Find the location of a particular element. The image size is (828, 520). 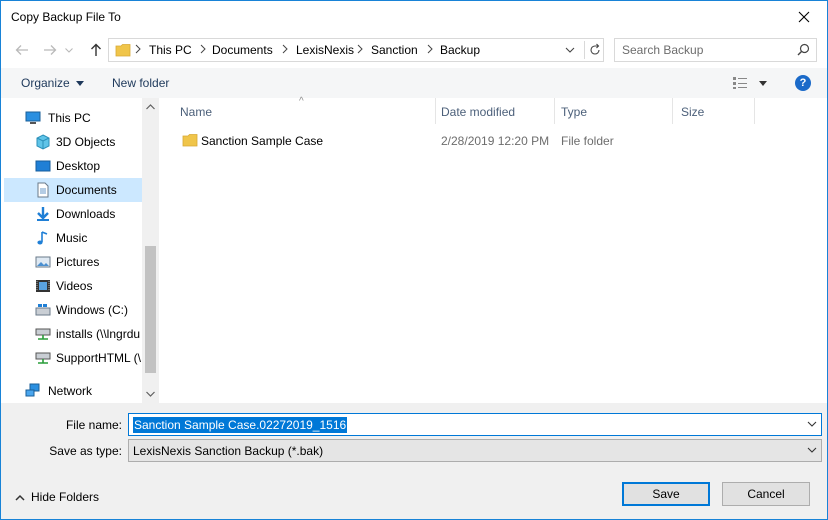

sidebar-item-label: This PC is located at coordinates (69, 118).